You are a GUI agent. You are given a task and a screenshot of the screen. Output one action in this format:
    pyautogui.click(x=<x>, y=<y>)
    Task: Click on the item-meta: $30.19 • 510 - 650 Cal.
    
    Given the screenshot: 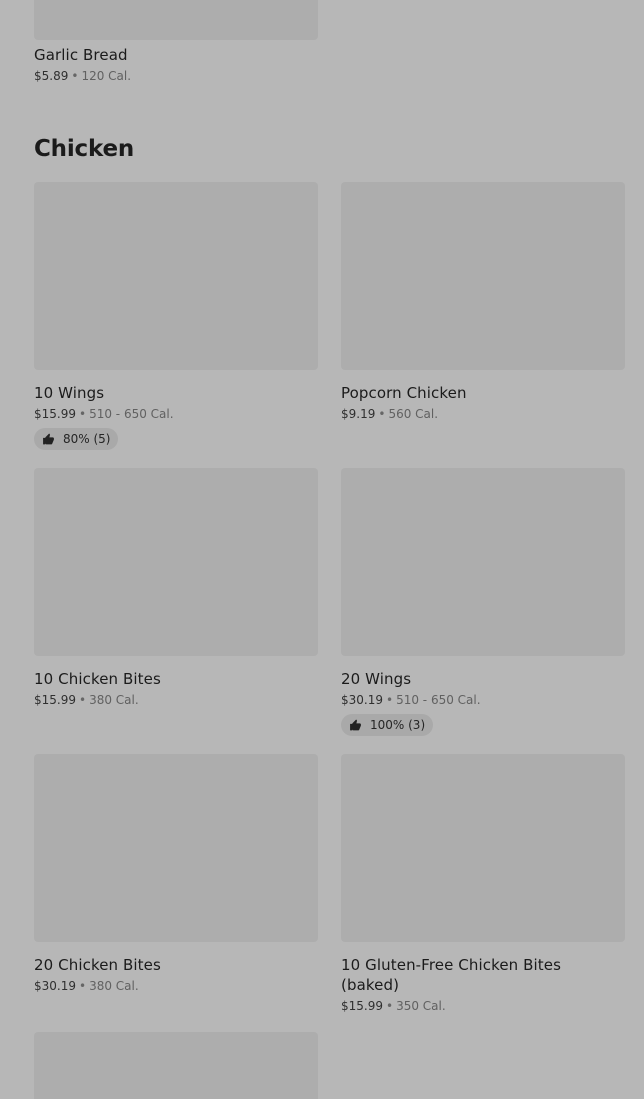 What is the action you would take?
    pyautogui.click(x=483, y=700)
    